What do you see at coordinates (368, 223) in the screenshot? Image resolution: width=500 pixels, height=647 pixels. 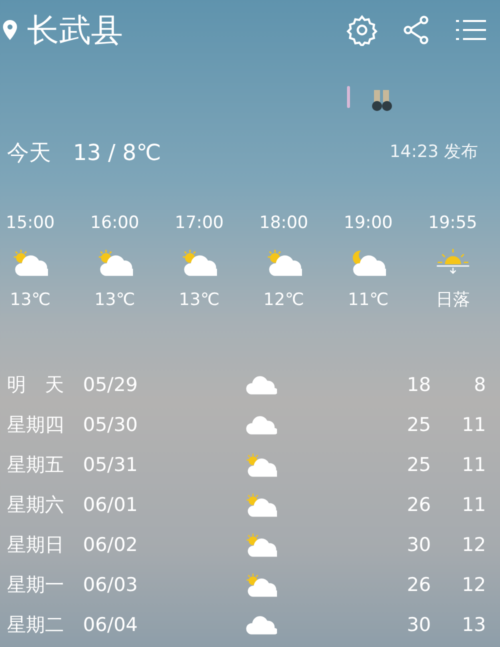 I see `hour-time: 19:00` at bounding box center [368, 223].